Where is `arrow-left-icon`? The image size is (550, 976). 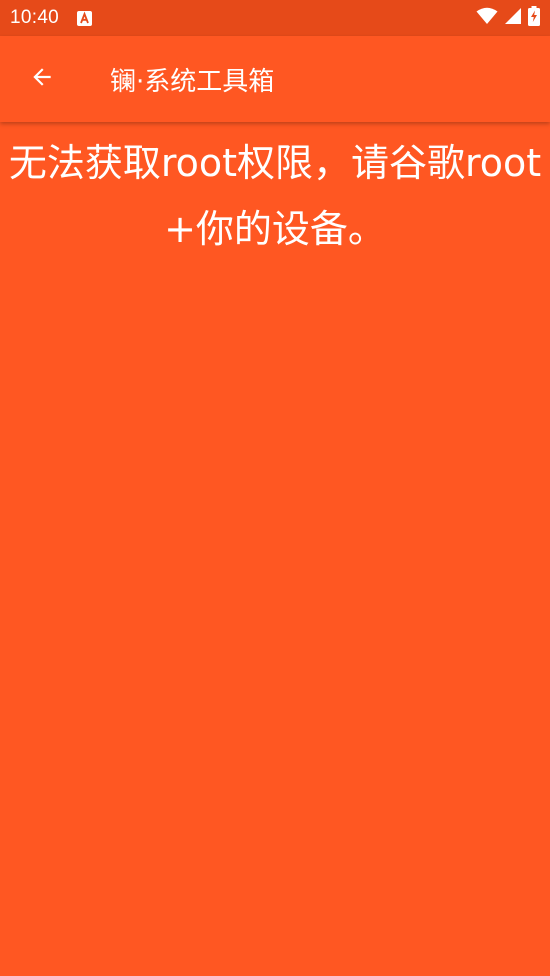
arrow-left-icon is located at coordinates (42, 79).